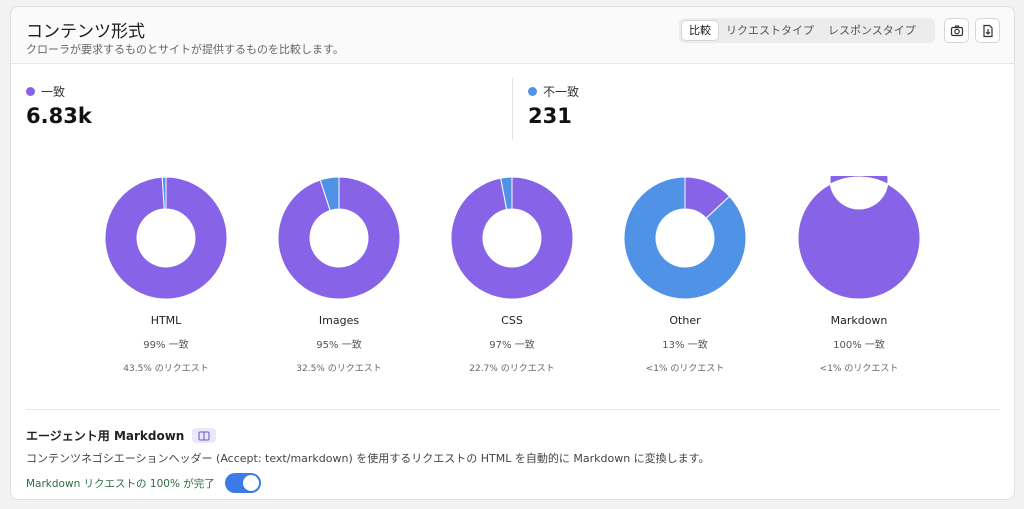 The height and width of the screenshot is (509, 1024). I want to click on donut-match-pct: 100% 一致, so click(859, 345).